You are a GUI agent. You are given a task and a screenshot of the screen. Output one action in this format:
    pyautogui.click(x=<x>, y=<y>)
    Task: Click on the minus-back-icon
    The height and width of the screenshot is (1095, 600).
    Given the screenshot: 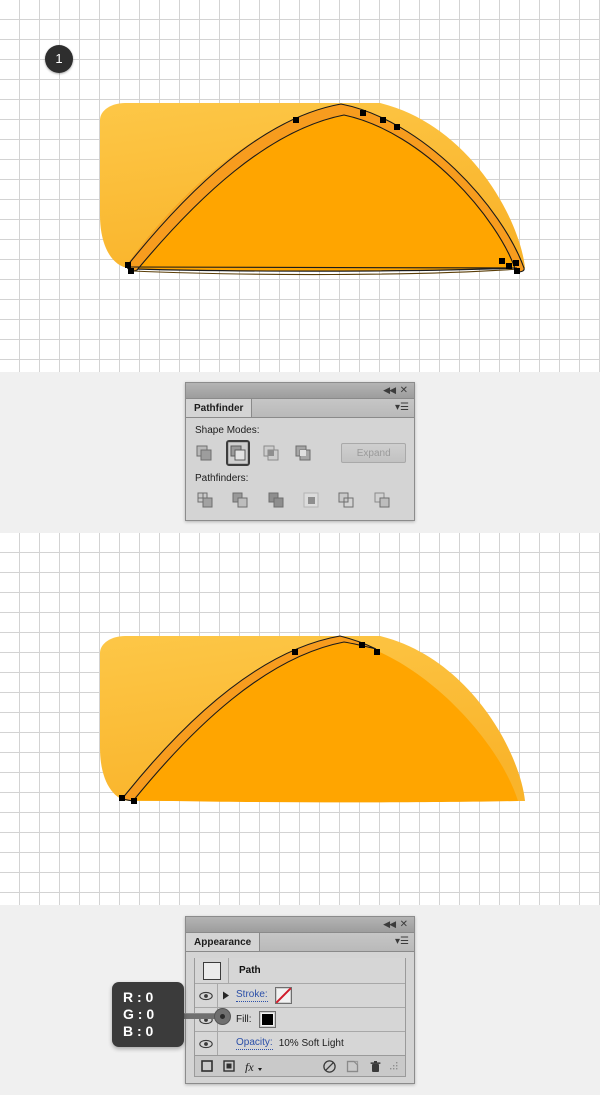 What is the action you would take?
    pyautogui.click(x=382, y=499)
    